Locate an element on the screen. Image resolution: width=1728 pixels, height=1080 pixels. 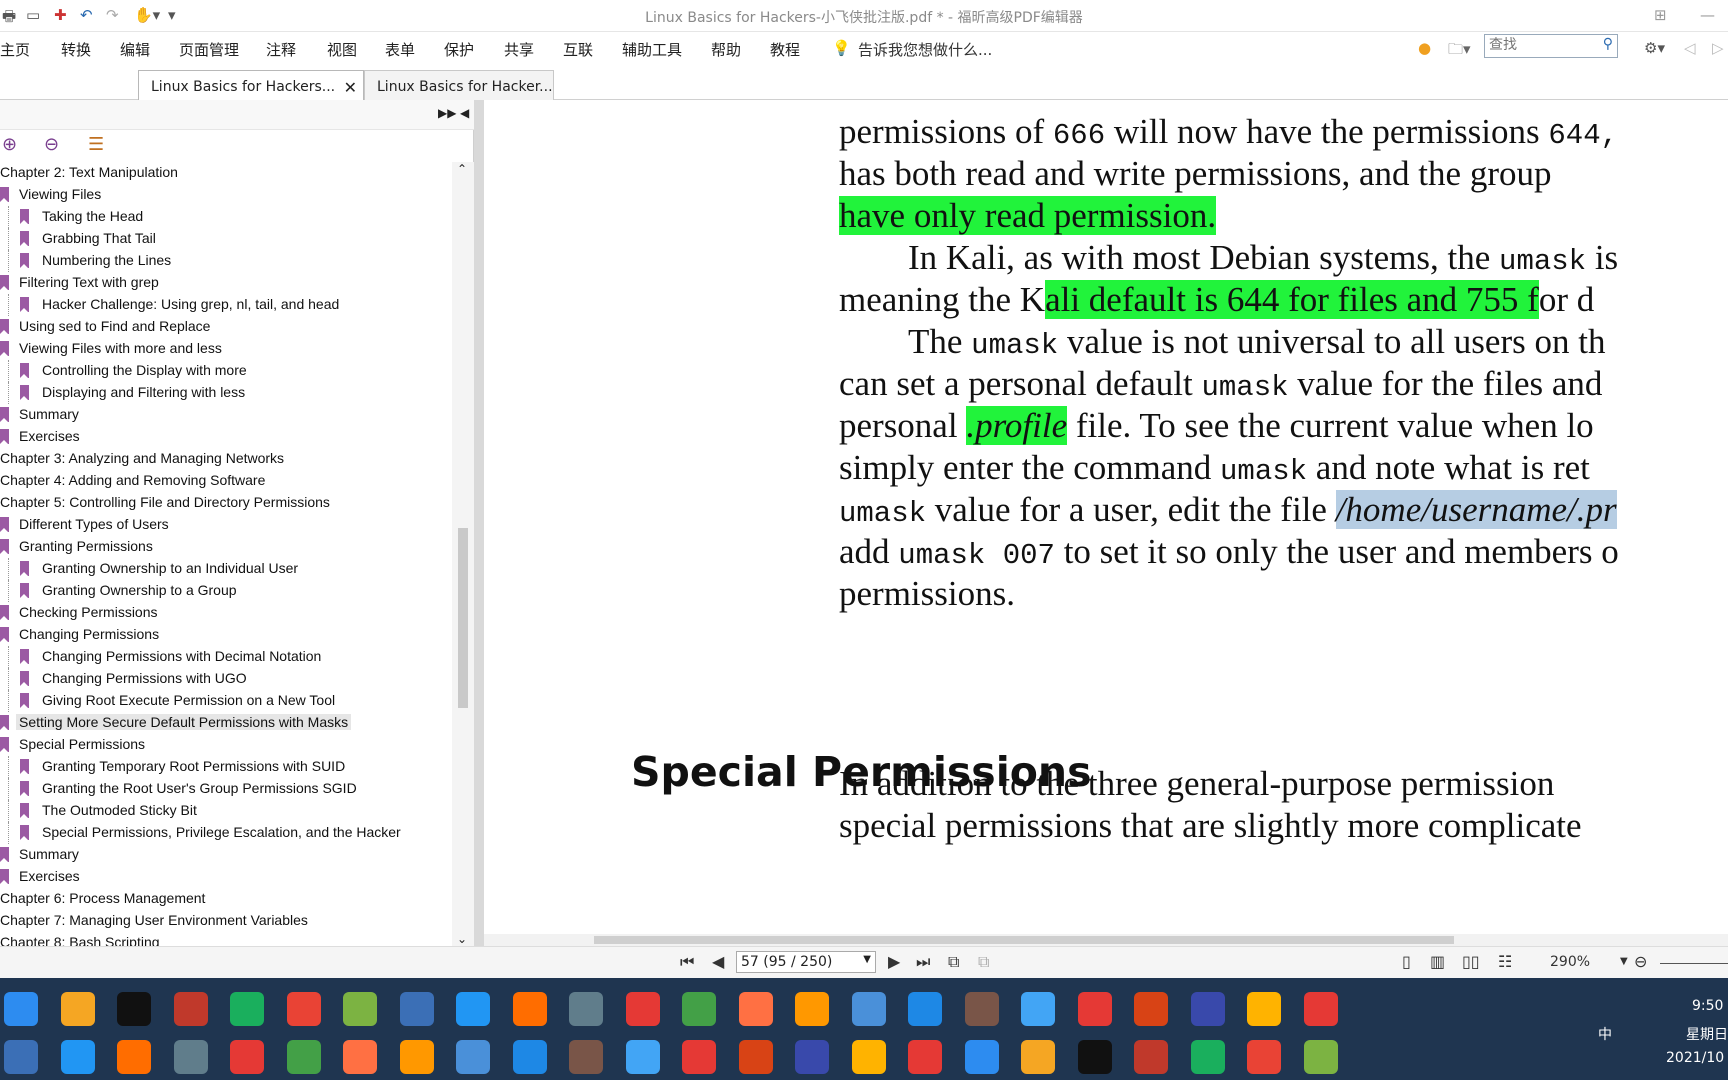
bookmark-item: Using sed to Find and Replace is located at coordinates (226, 327).